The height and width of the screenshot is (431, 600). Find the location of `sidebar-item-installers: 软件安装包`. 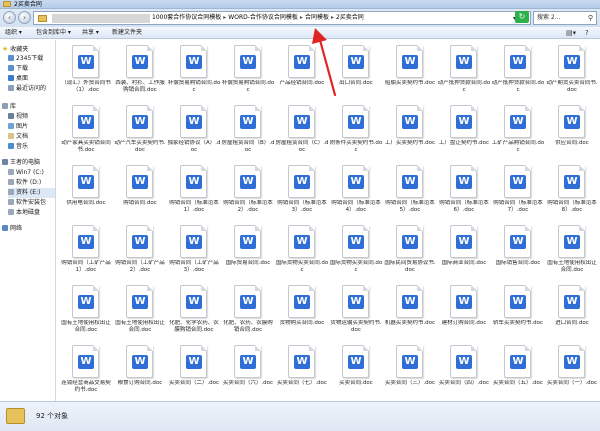

sidebar-item-installers: 软件安装包 is located at coordinates (27, 203).